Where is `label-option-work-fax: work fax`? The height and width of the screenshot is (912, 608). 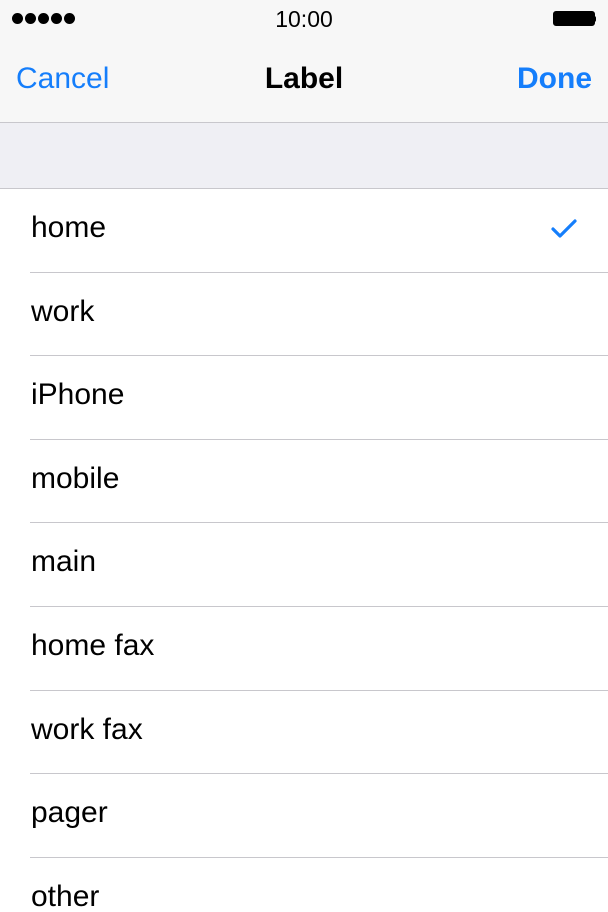 label-option-work-fax: work fax is located at coordinates (304, 732).